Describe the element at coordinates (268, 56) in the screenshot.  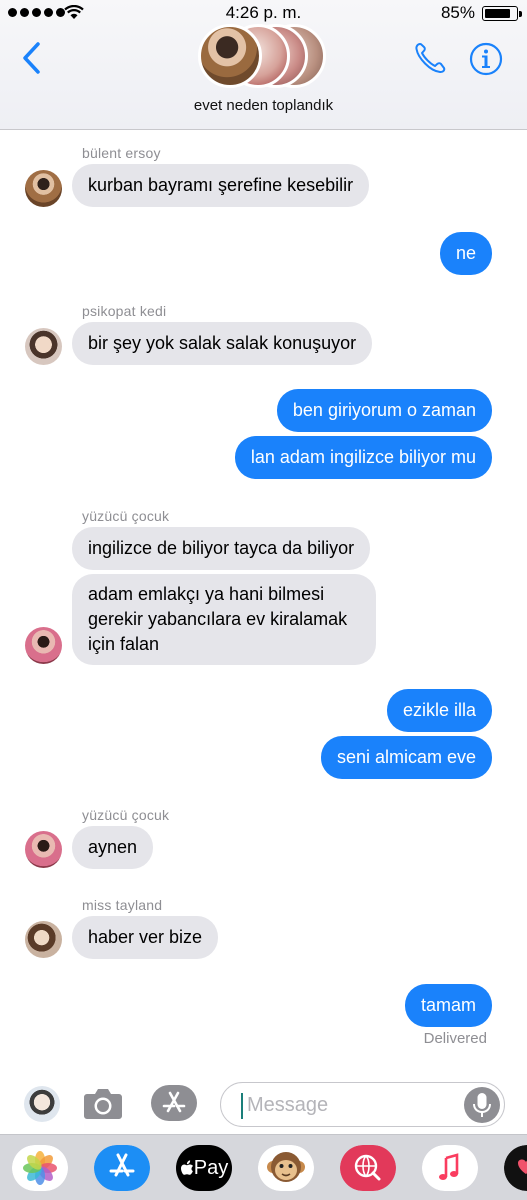
I see `group-avatars` at that location.